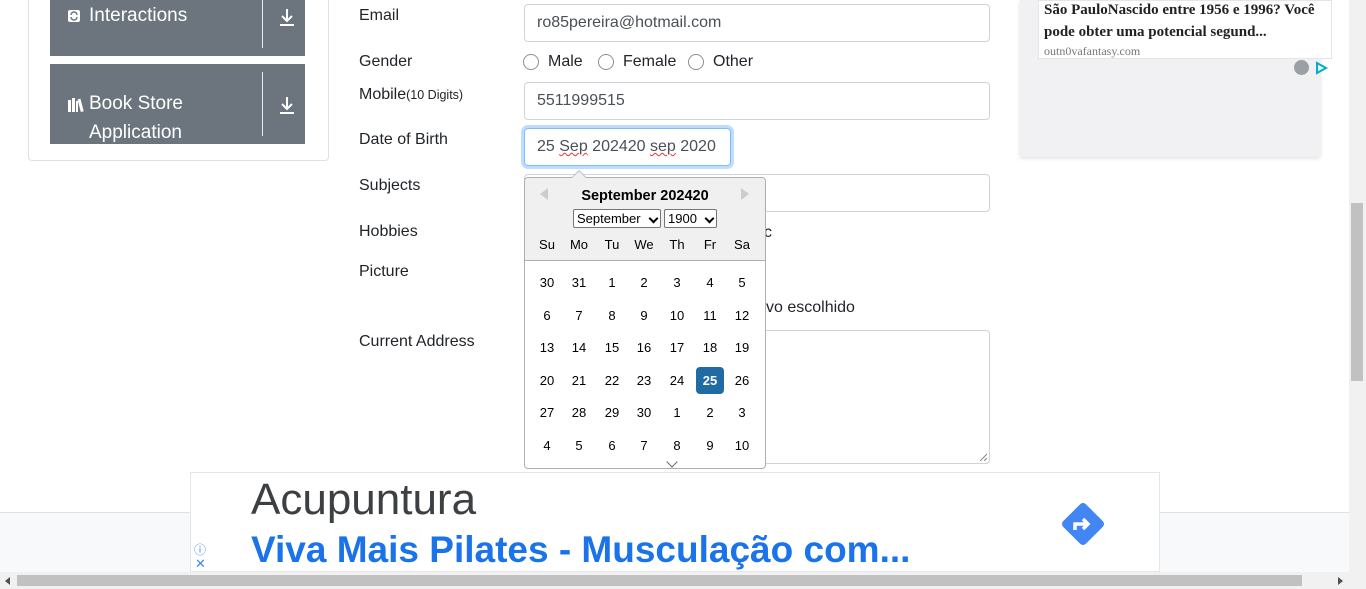 Image resolution: width=1366 pixels, height=589 pixels. I want to click on calendar-day: 27, so click(547, 412).